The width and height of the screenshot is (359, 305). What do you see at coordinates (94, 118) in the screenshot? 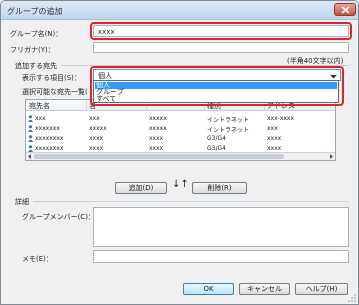
I see `row-cell-2: xxx` at bounding box center [94, 118].